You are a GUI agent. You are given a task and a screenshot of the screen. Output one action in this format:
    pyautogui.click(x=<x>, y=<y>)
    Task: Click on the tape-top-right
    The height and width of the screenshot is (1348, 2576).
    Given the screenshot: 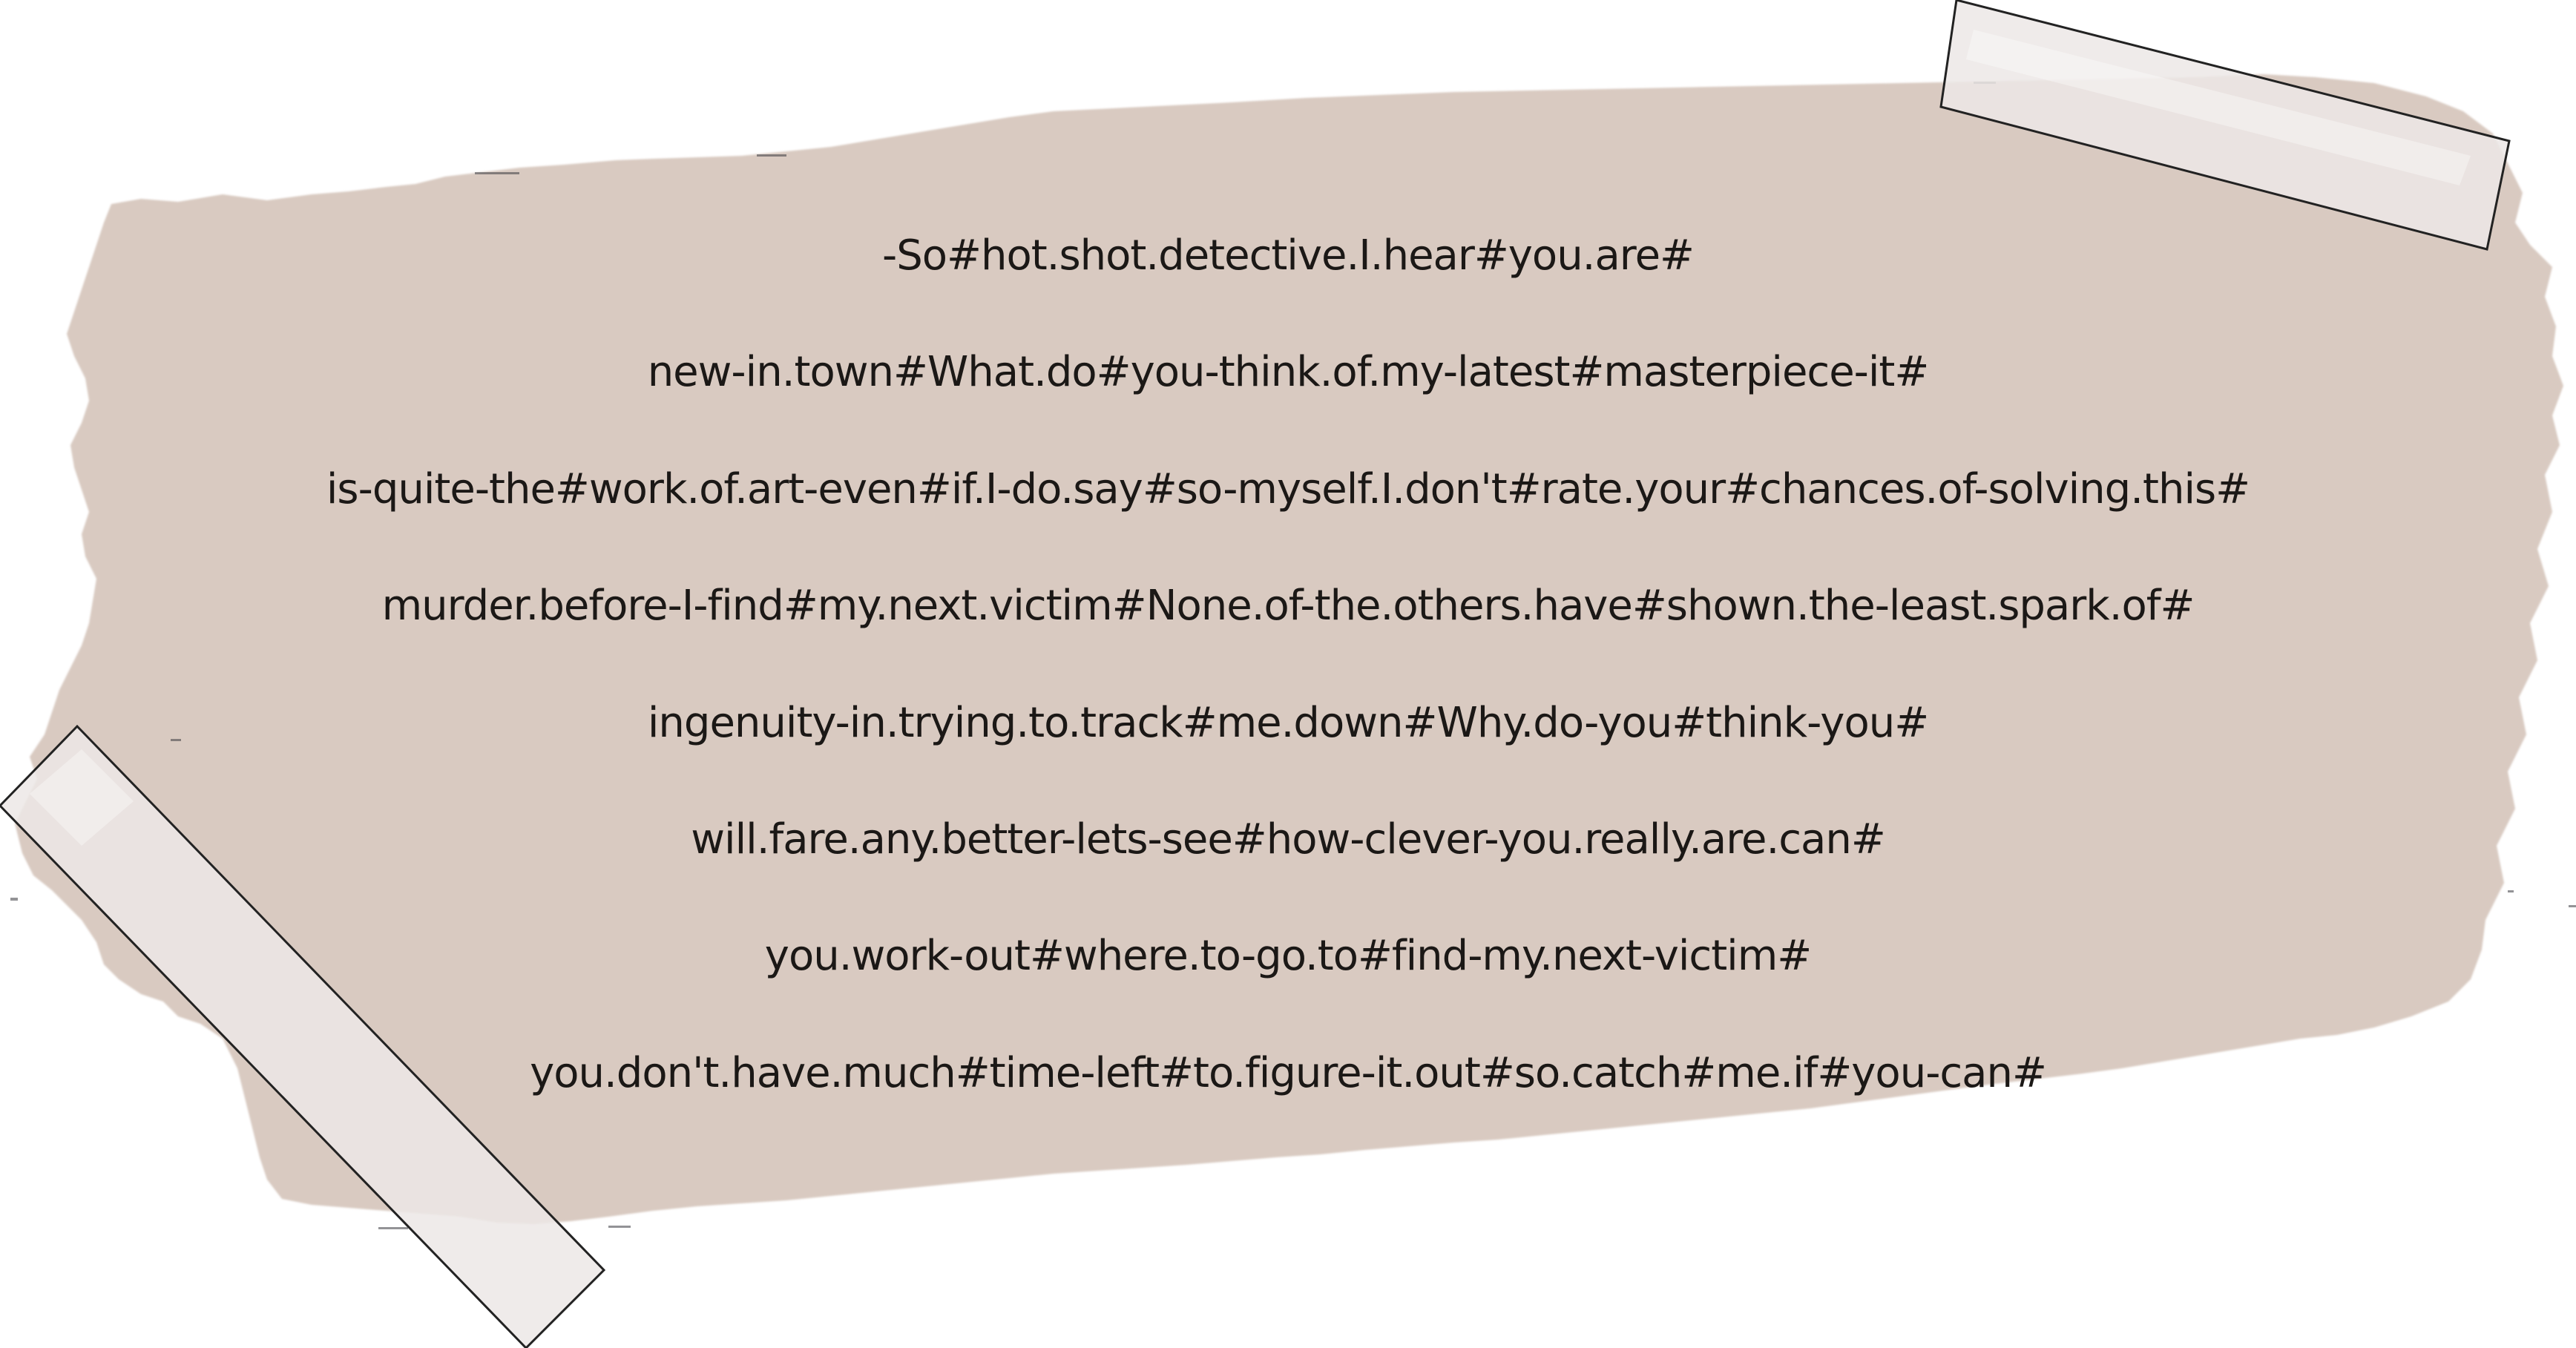 What is the action you would take?
    pyautogui.click(x=2225, y=125)
    